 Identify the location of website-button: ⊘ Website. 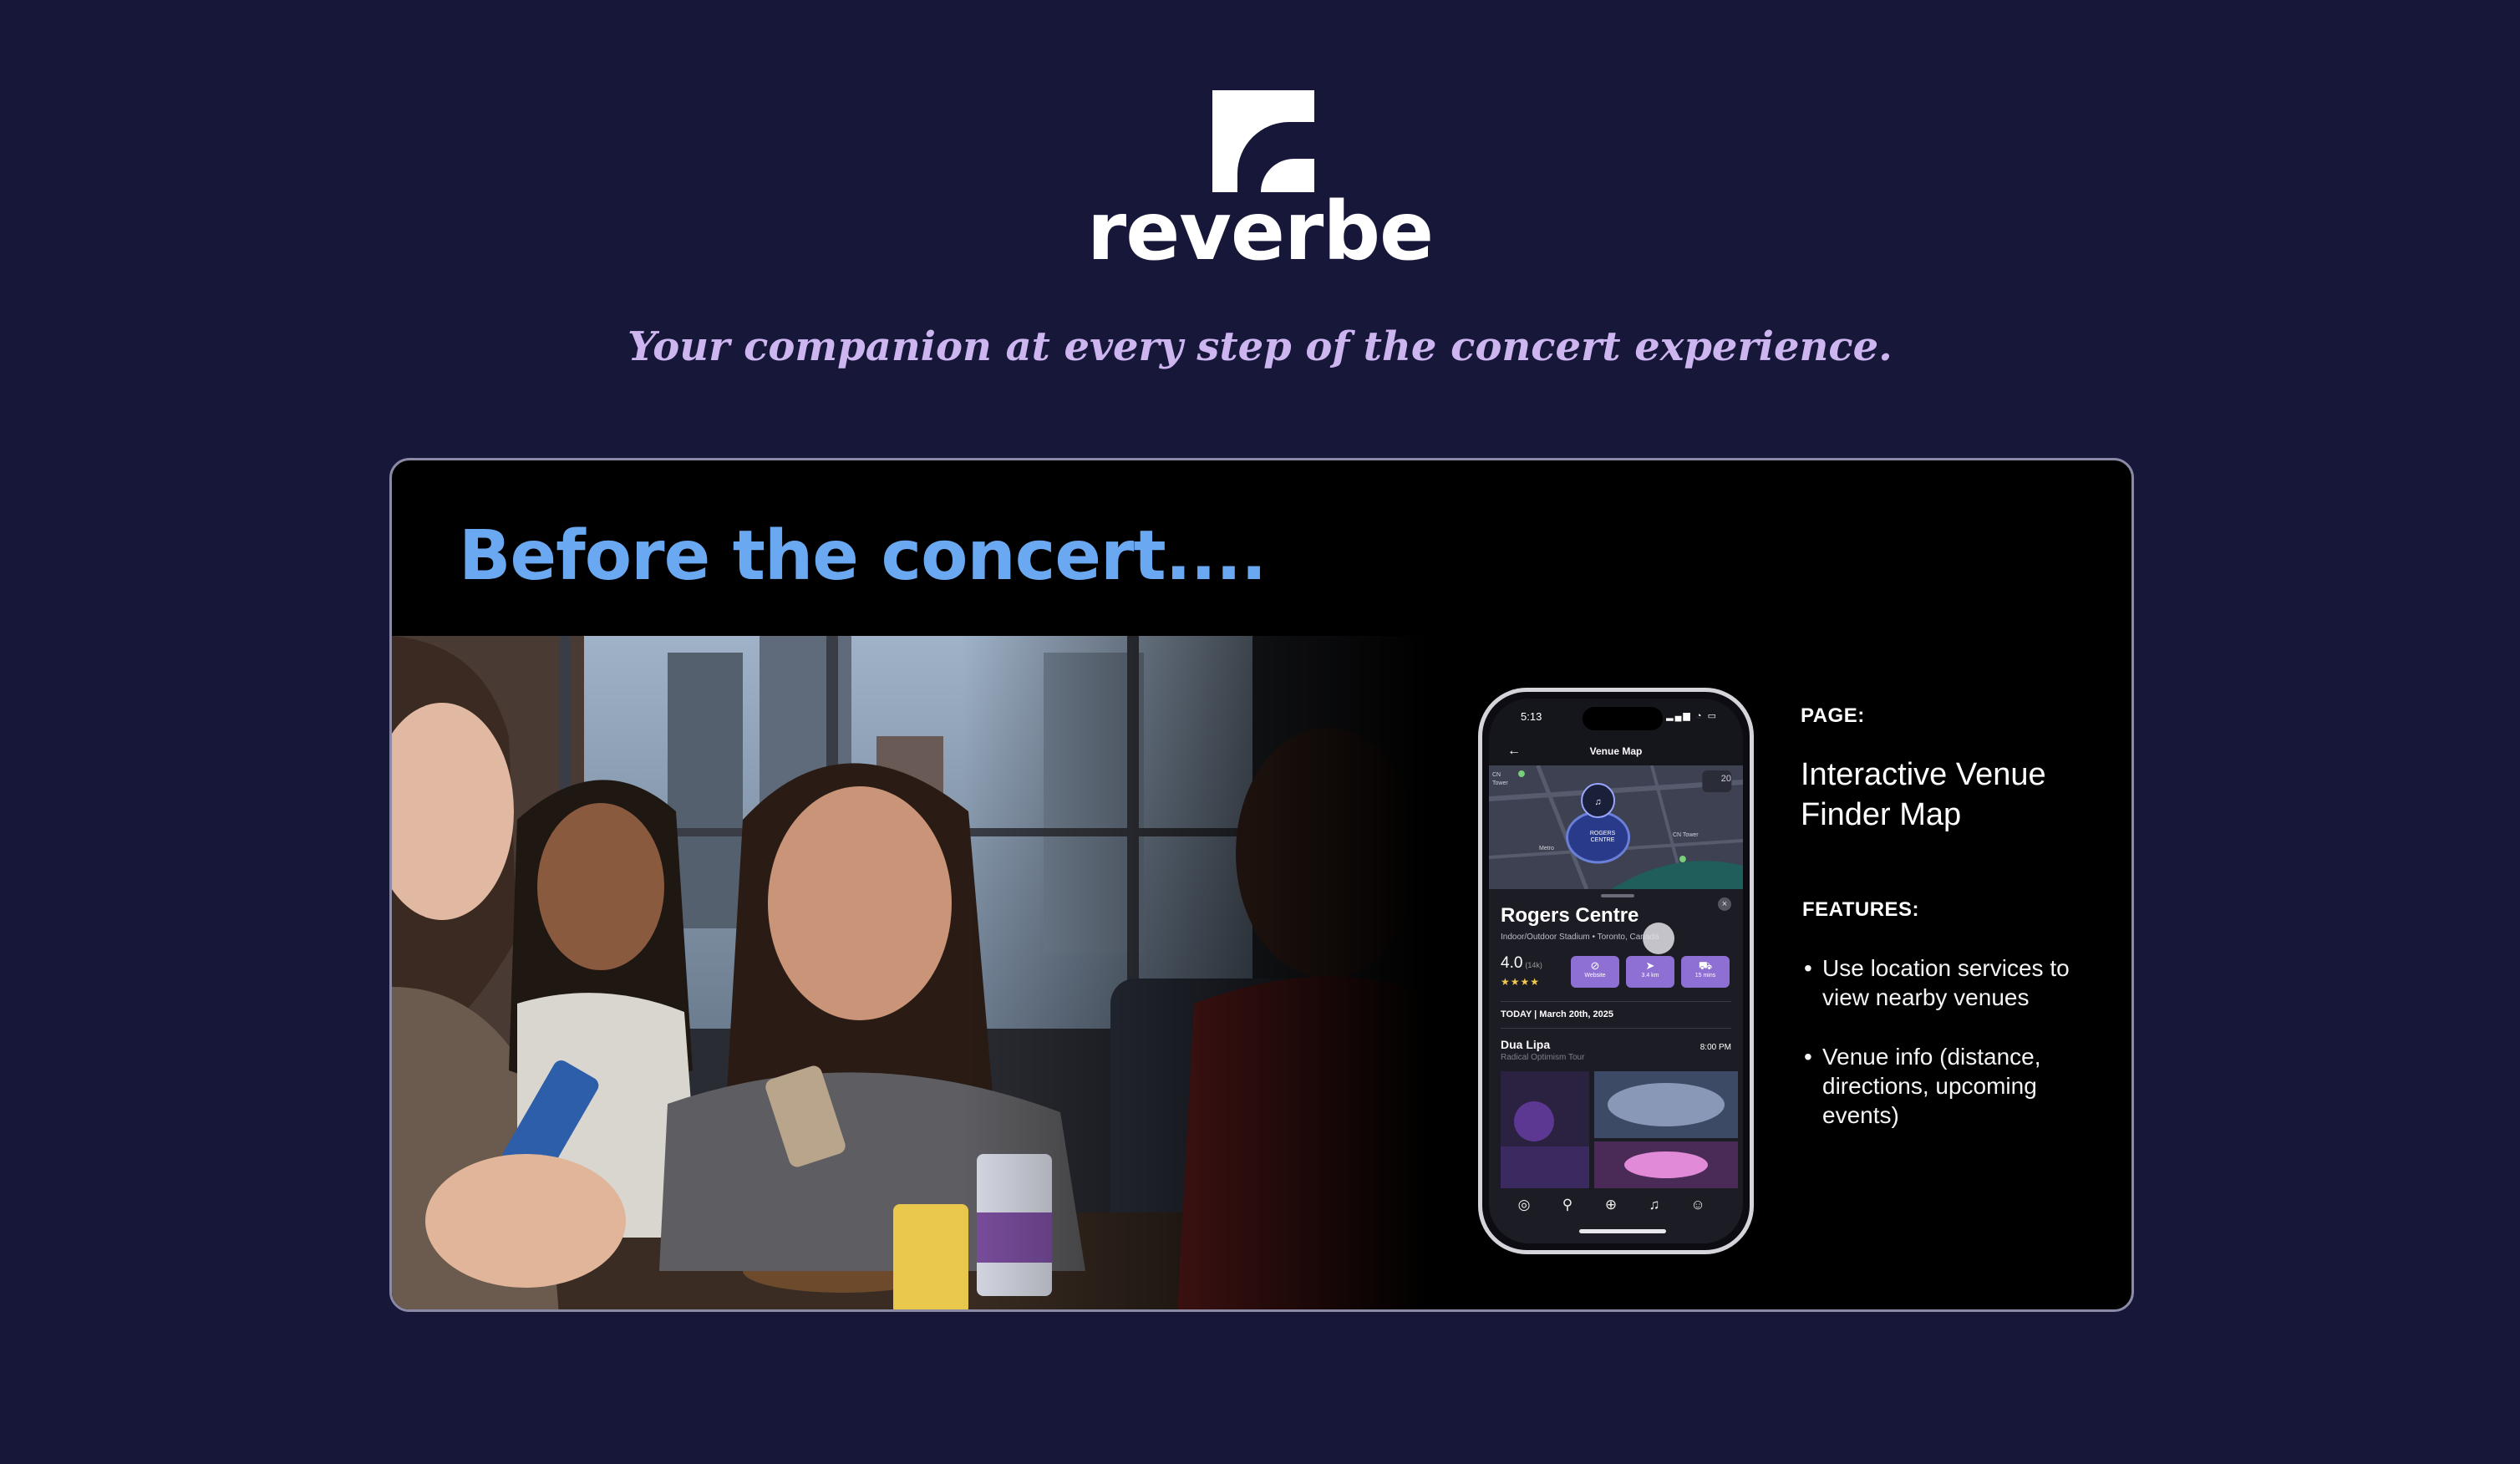
(1595, 972).